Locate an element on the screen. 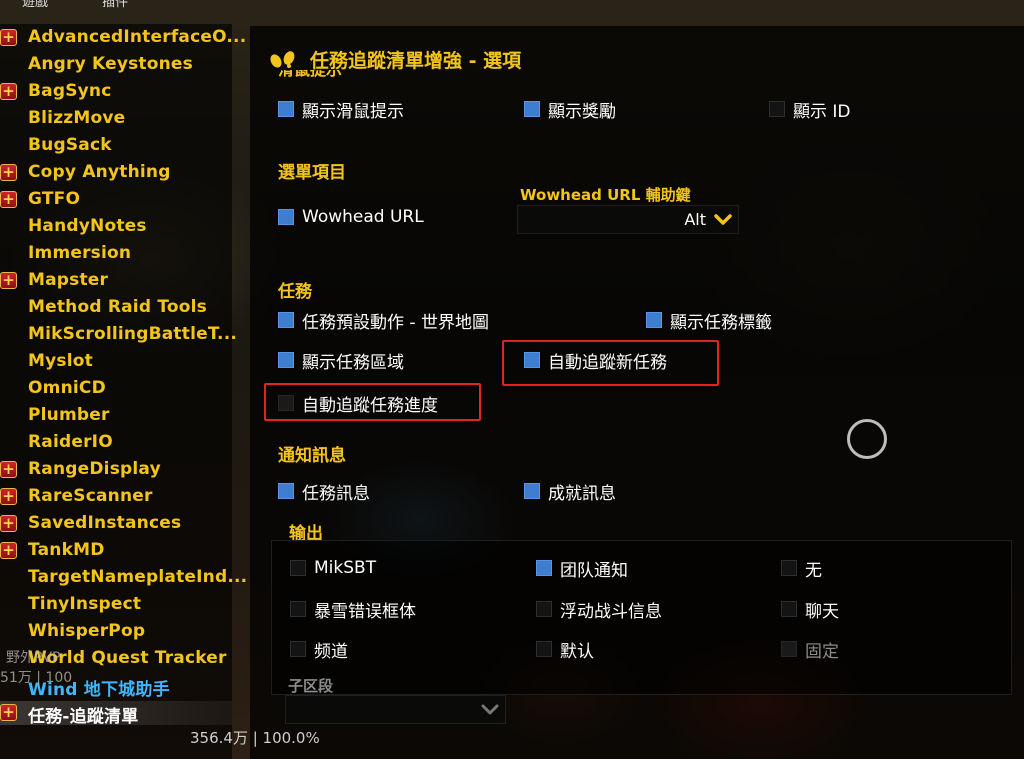 Image resolution: width=1024 pixels, height=759 pixels. sidebar-item-label: BagSync is located at coordinates (70, 91).